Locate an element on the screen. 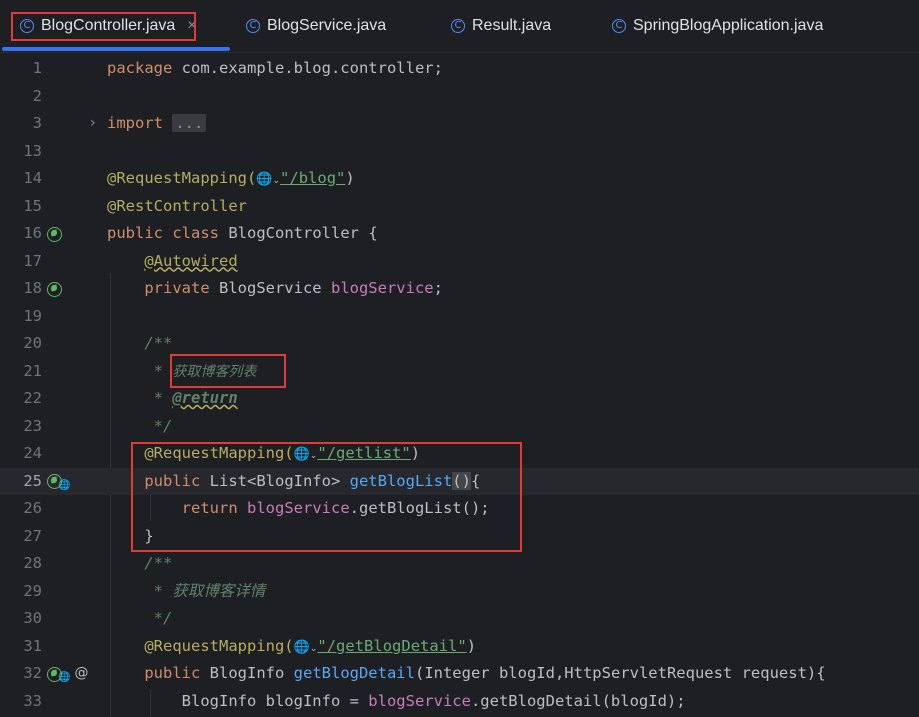 The height and width of the screenshot is (717, 919). line-number: 21 is located at coordinates (32, 370).